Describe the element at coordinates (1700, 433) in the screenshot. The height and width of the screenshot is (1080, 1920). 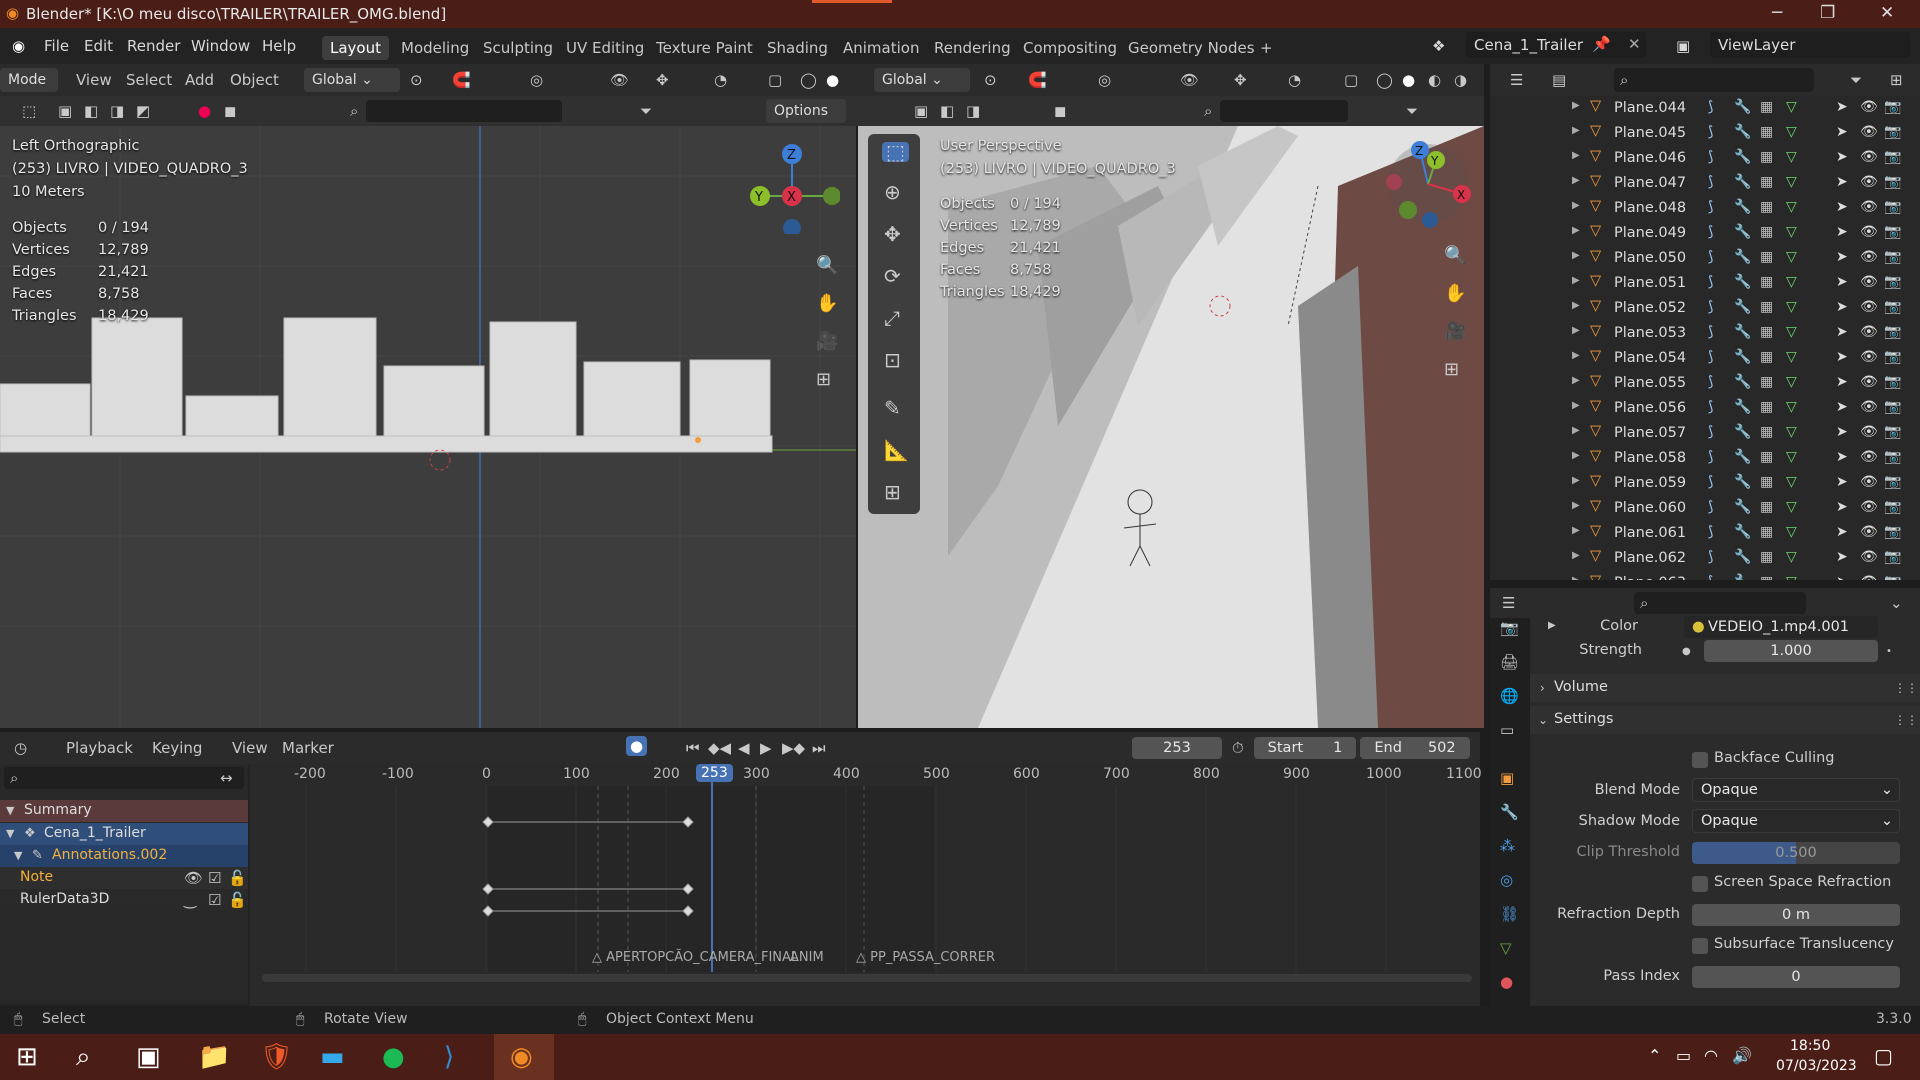
I see `outliner-row: ▶ ▽ Plane.057 ⟆ 🔧 ▦ ▽ ➤ 👁 📷` at that location.